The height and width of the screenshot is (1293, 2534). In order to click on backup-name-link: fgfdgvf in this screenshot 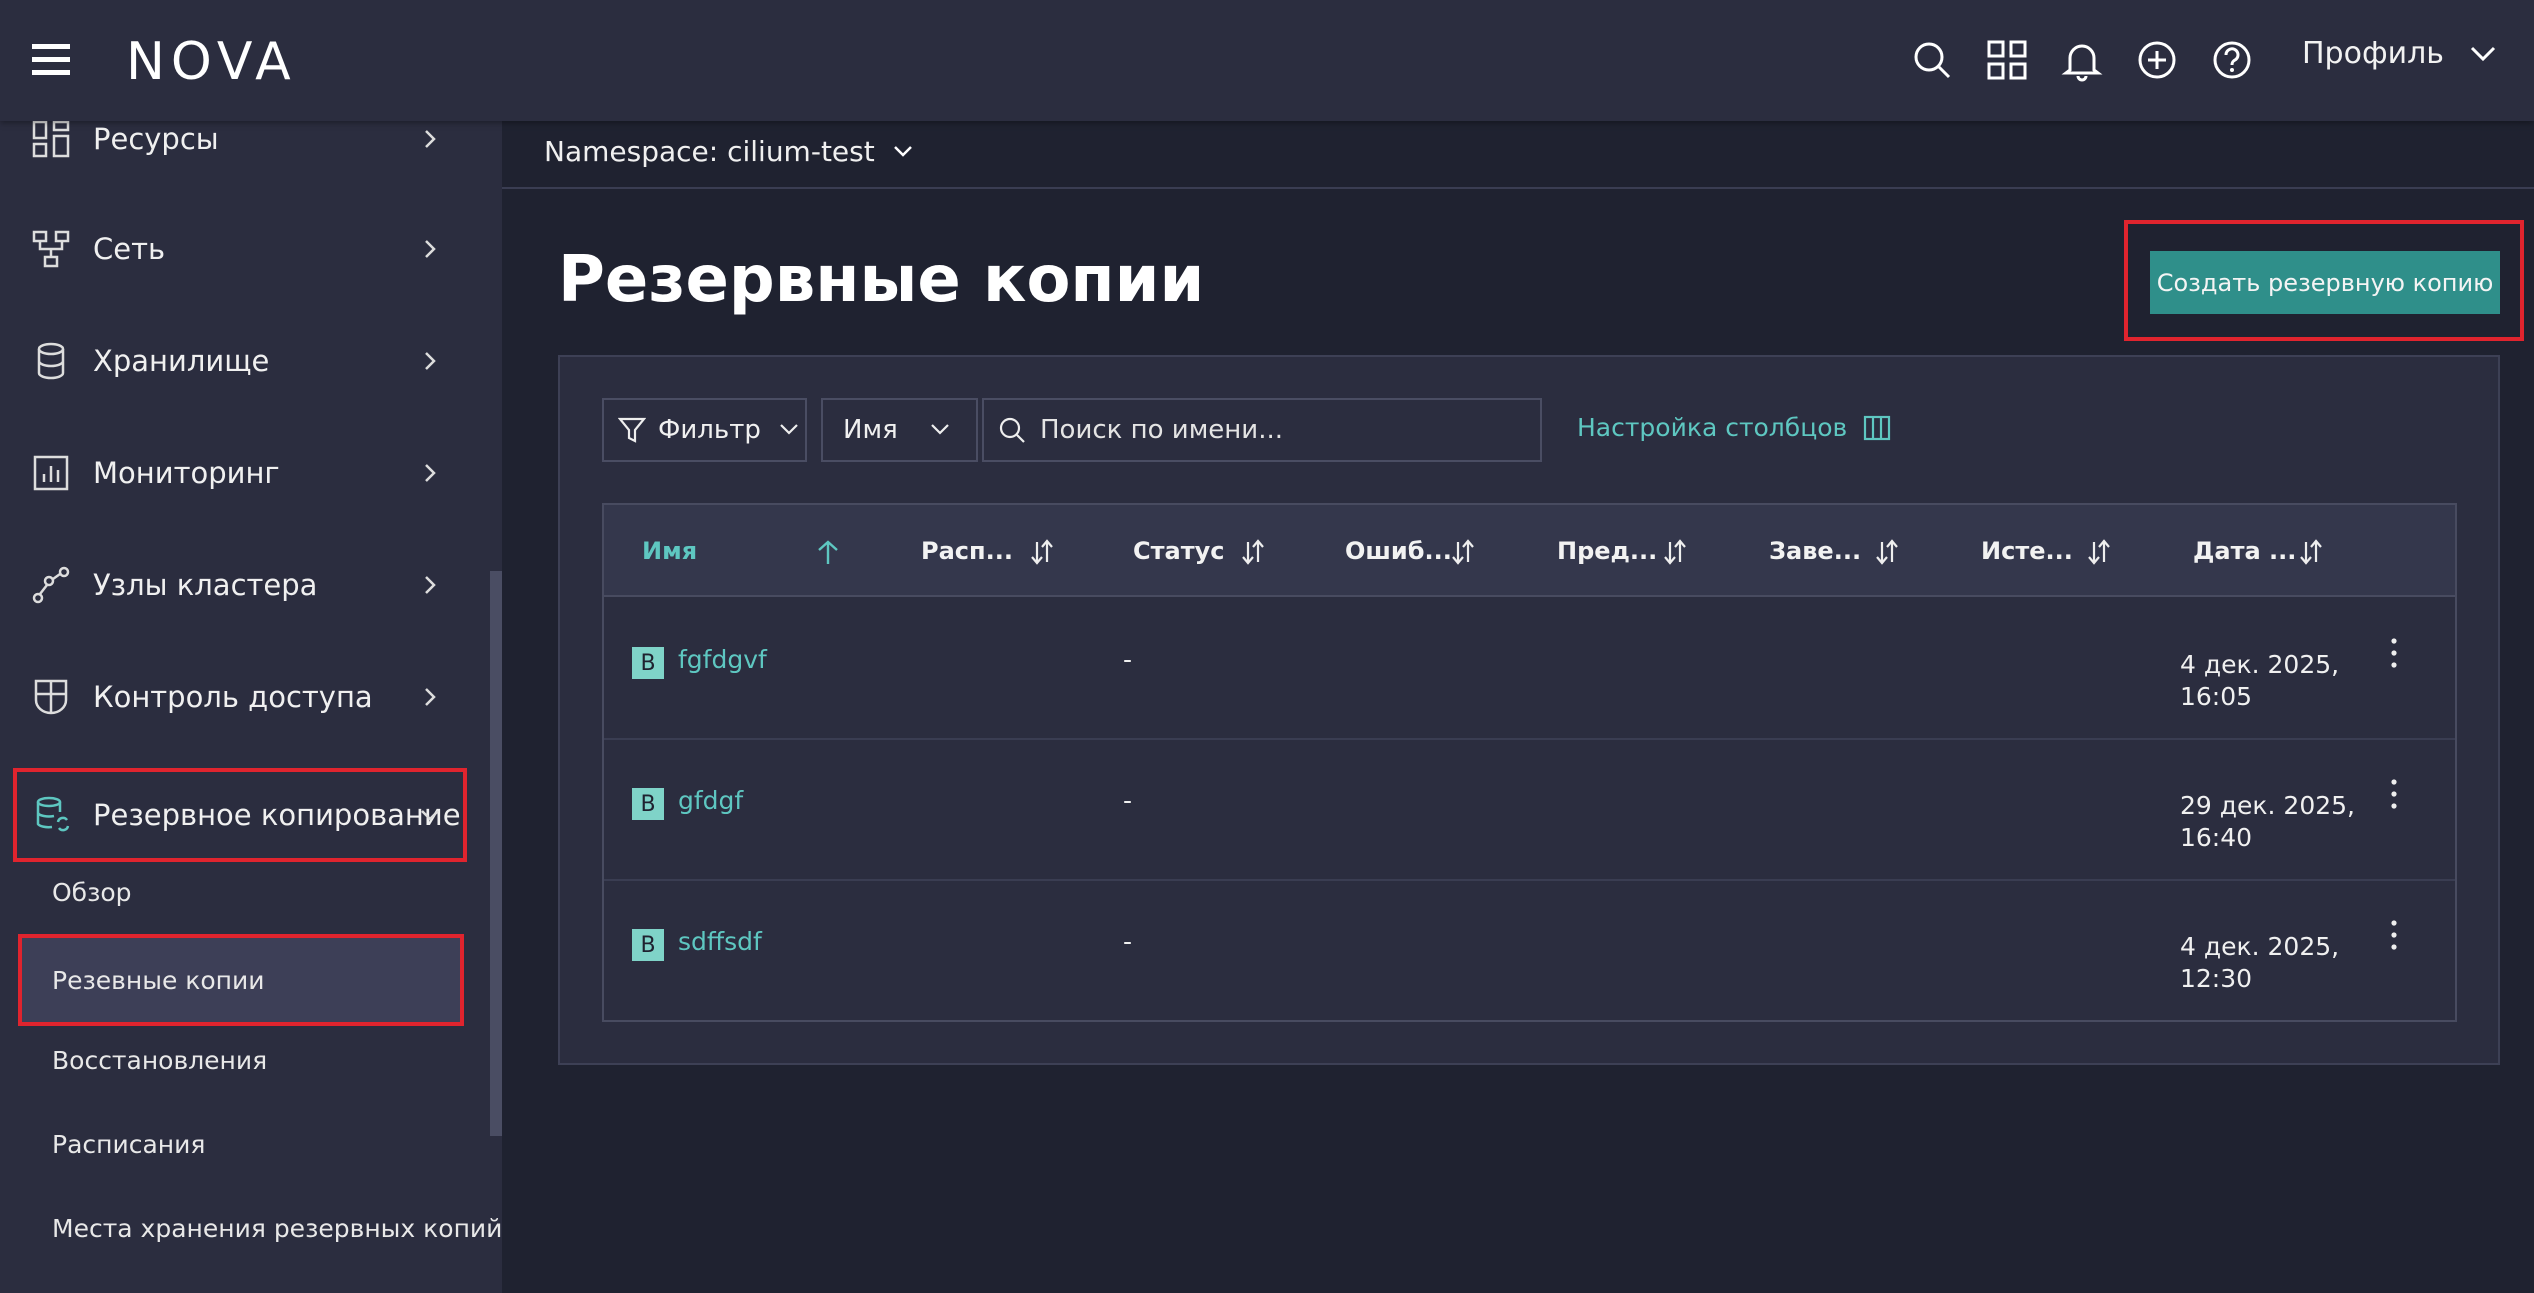, I will do `click(722, 659)`.